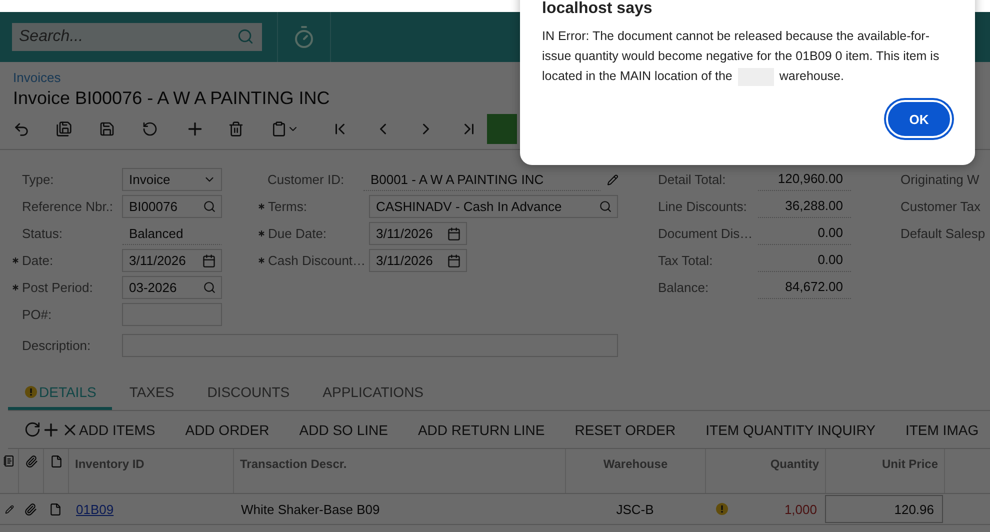 The width and height of the screenshot is (990, 532). What do you see at coordinates (172, 179) in the screenshot?
I see `dropdown-field: Invoice` at bounding box center [172, 179].